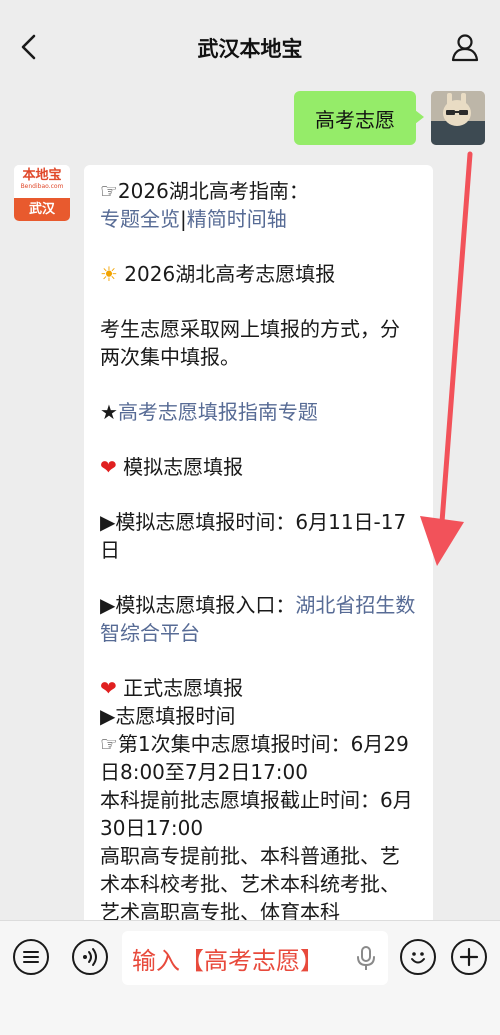 The width and height of the screenshot is (500, 1035). Describe the element at coordinates (253, 536) in the screenshot. I see `mock-time: ▶模拟志愿填报时间：6月11日-17日` at that location.